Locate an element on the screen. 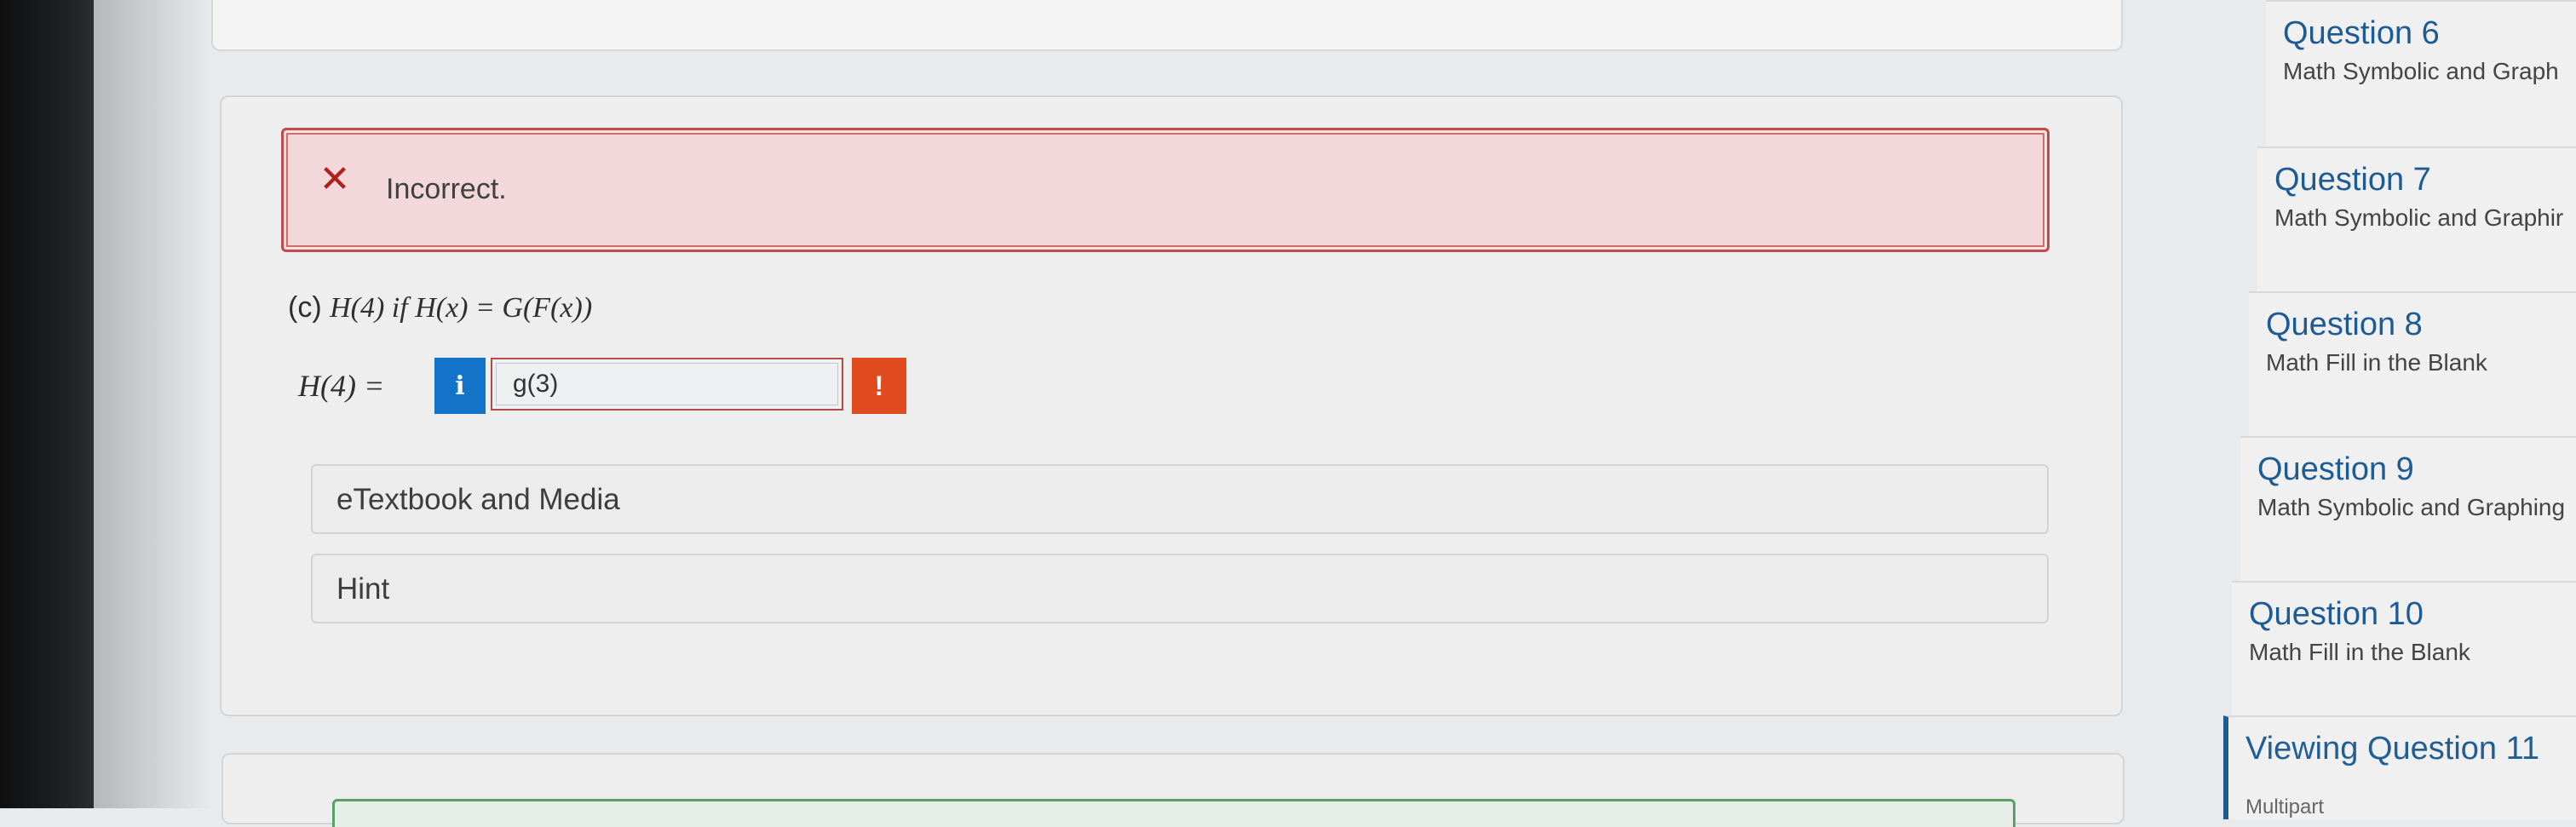 Image resolution: width=2576 pixels, height=827 pixels. hint-label: Hint is located at coordinates (363, 589).